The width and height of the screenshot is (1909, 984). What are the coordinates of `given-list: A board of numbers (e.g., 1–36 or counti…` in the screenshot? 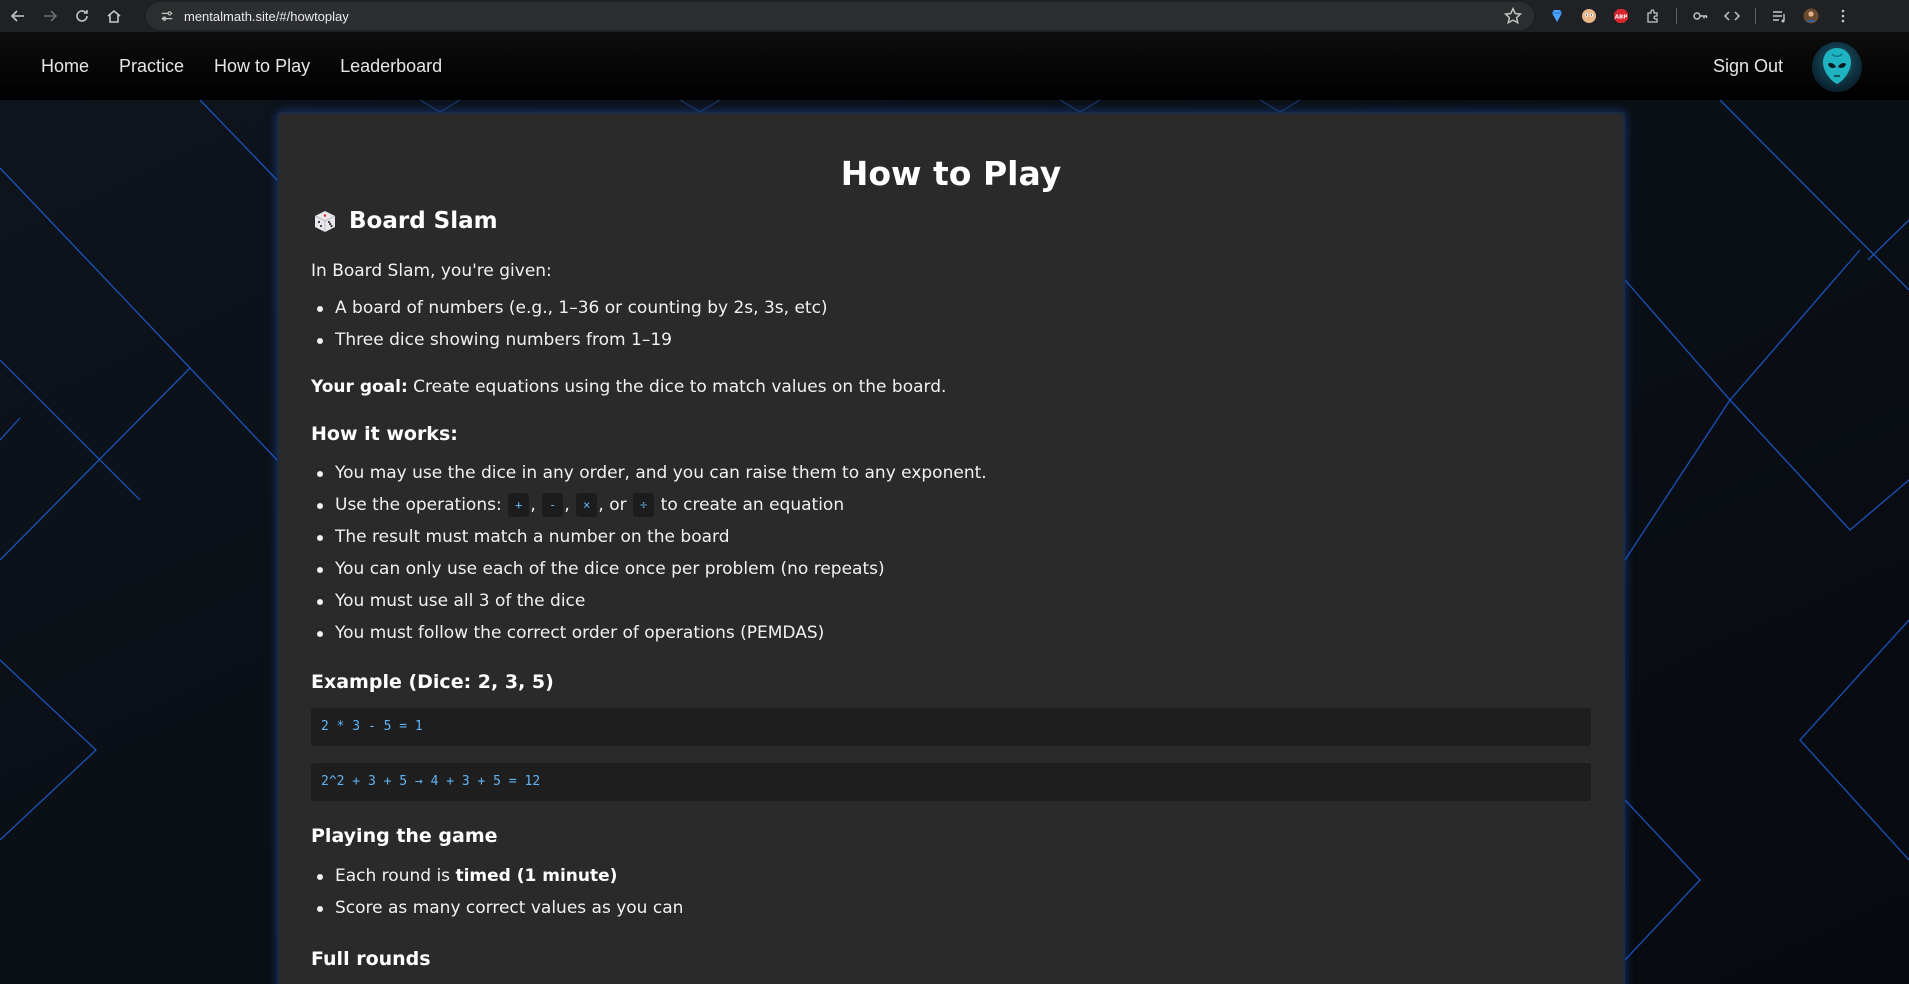 It's located at (569, 324).